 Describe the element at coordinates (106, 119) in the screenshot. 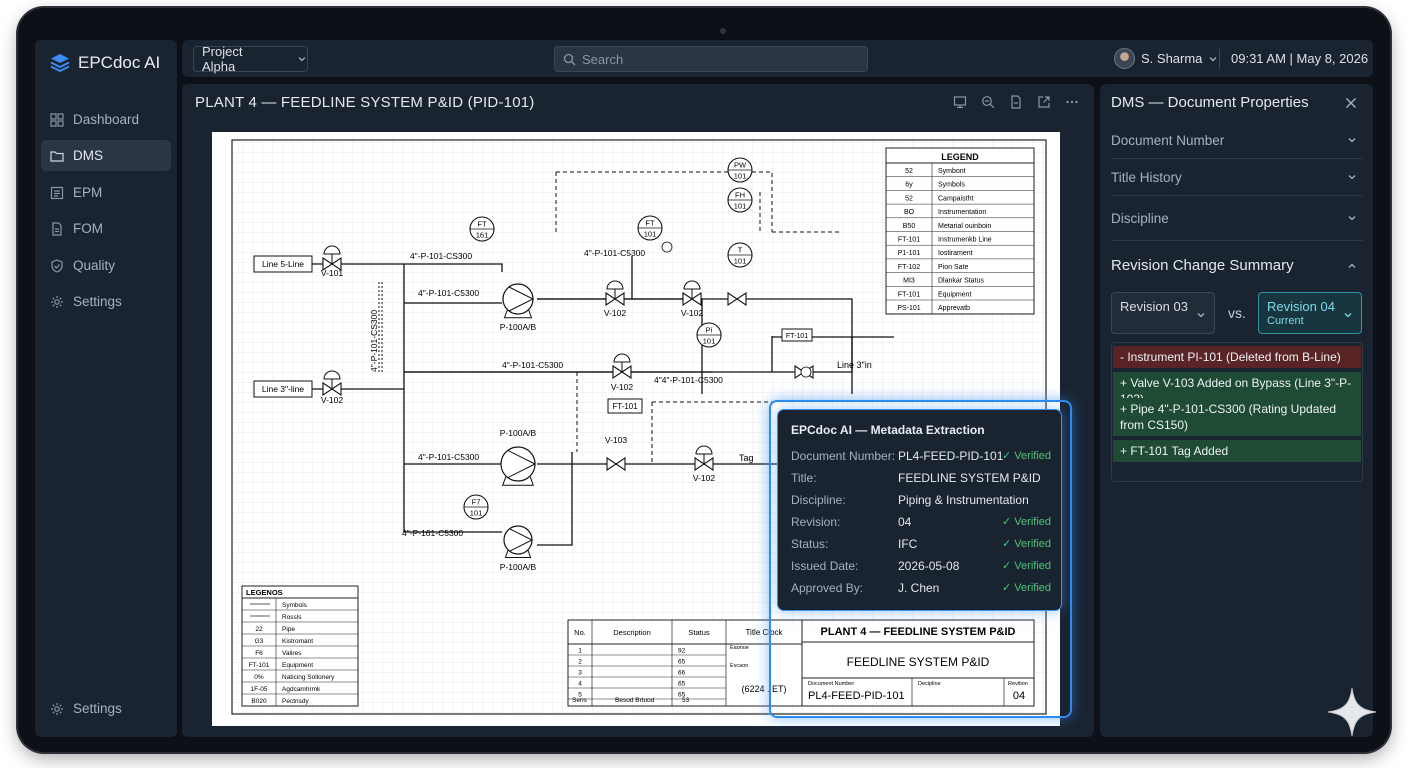

I see `sidebar-item-dashboard: Dashboard` at that location.